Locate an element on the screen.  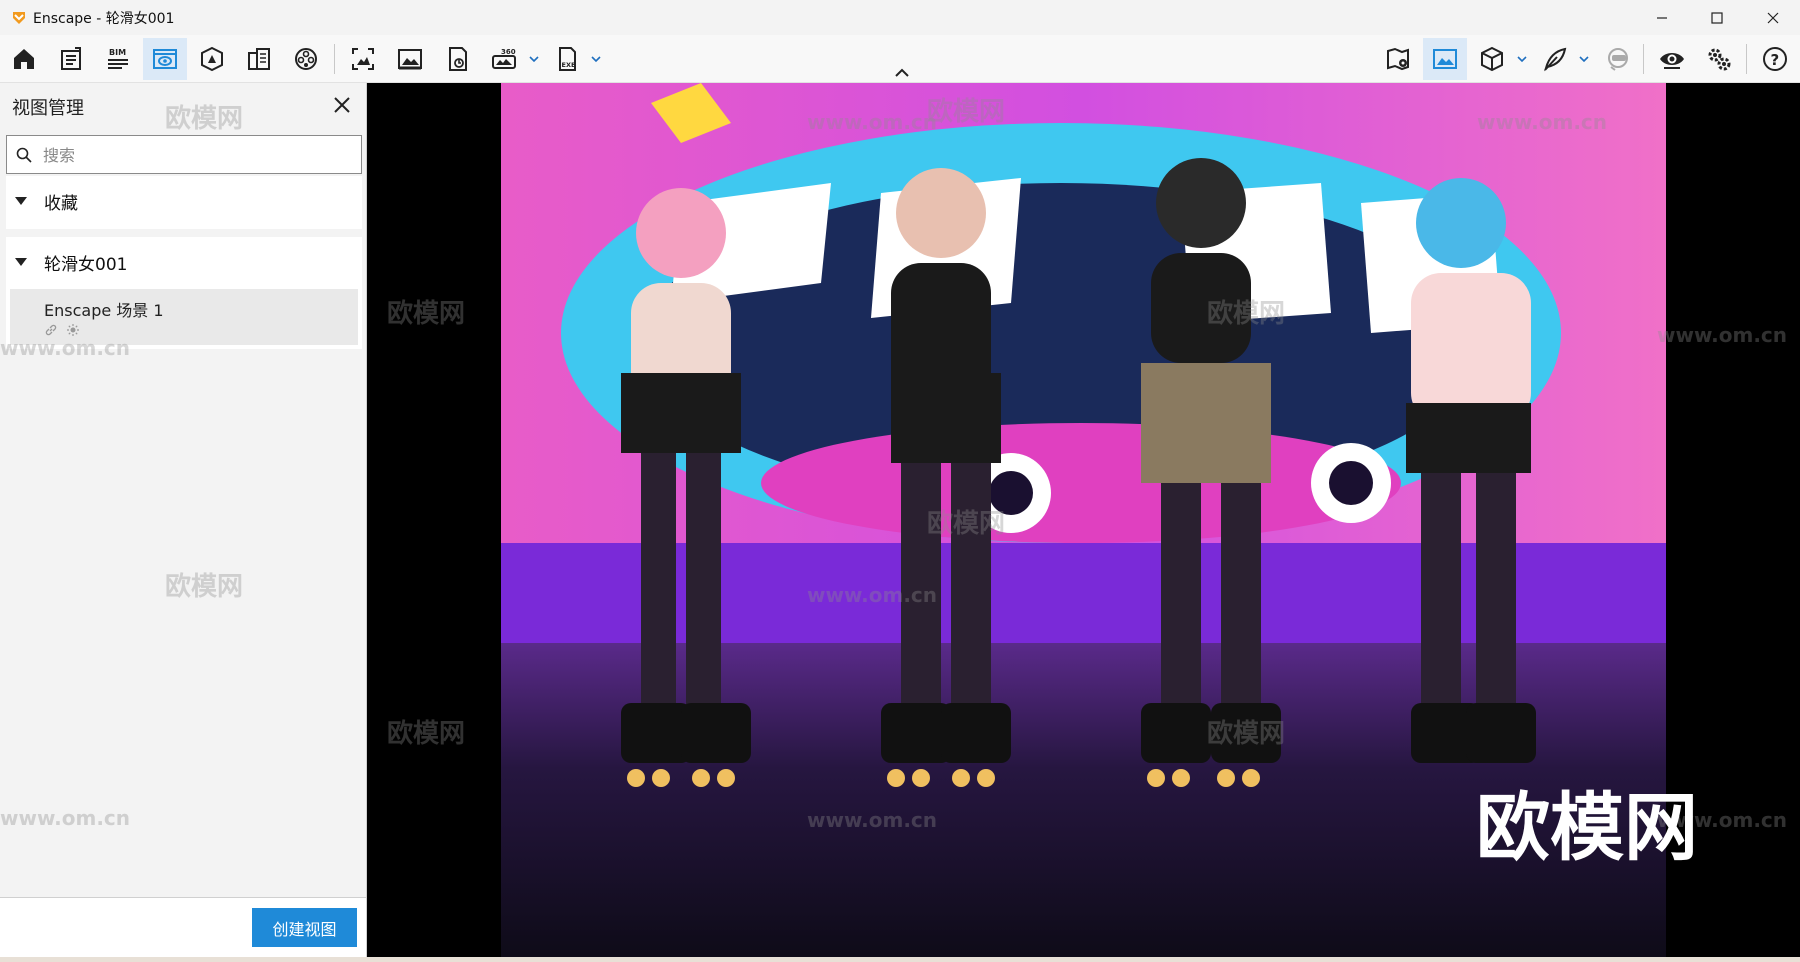
view-management-button is located at coordinates (165, 59).